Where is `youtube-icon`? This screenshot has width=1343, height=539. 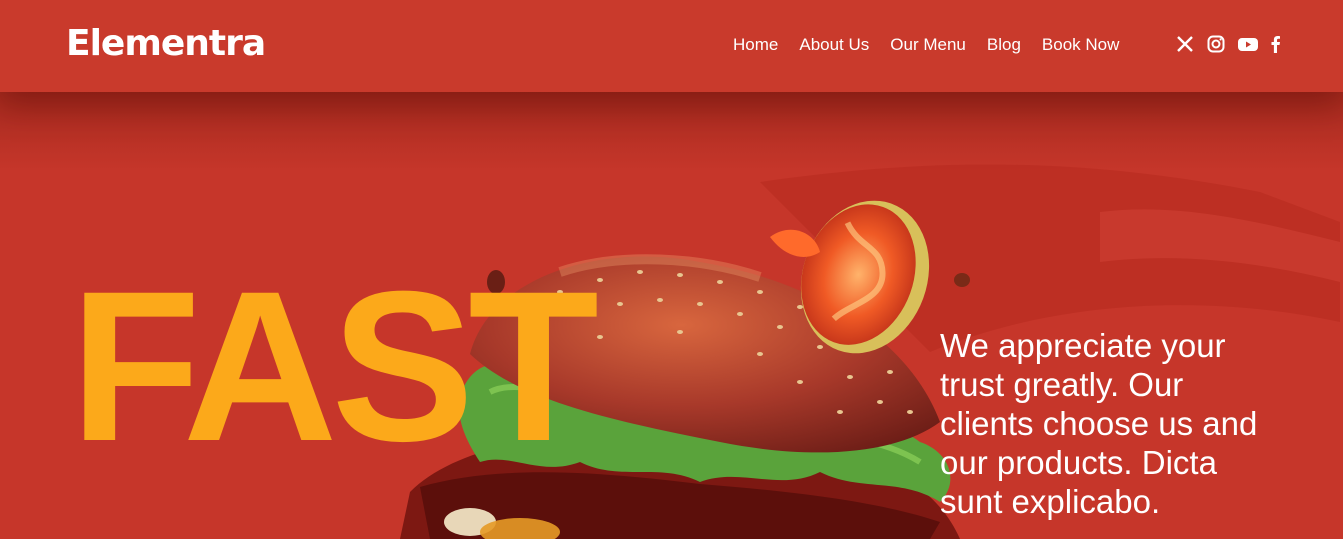 youtube-icon is located at coordinates (1247, 44).